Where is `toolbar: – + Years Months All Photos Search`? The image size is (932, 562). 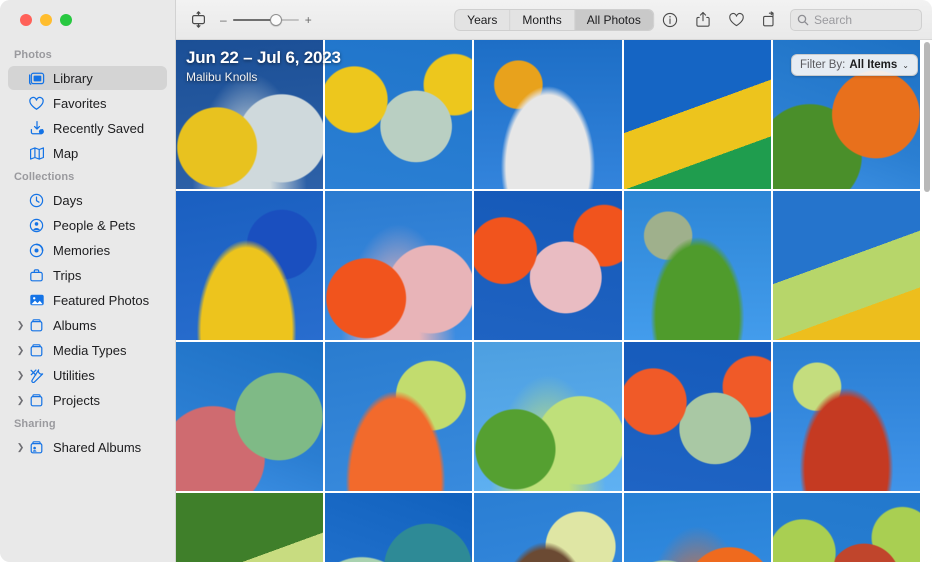 toolbar: – + Years Months All Photos Search is located at coordinates (554, 20).